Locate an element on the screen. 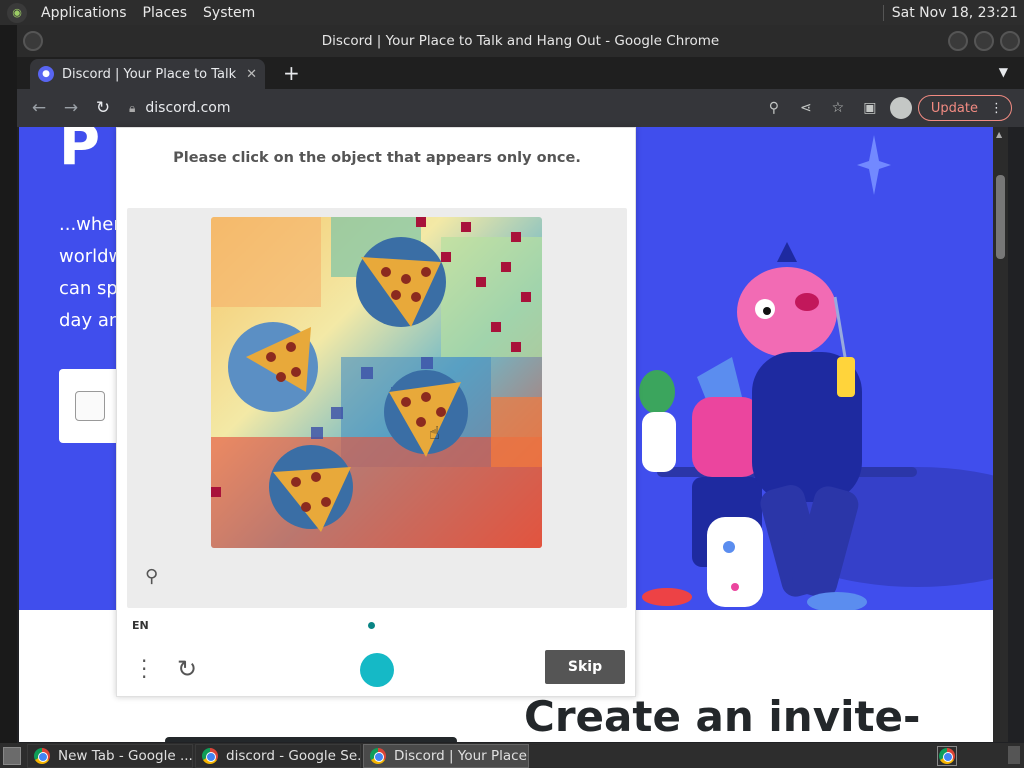  more-options-icon: · · · is located at coordinates (144, 669).